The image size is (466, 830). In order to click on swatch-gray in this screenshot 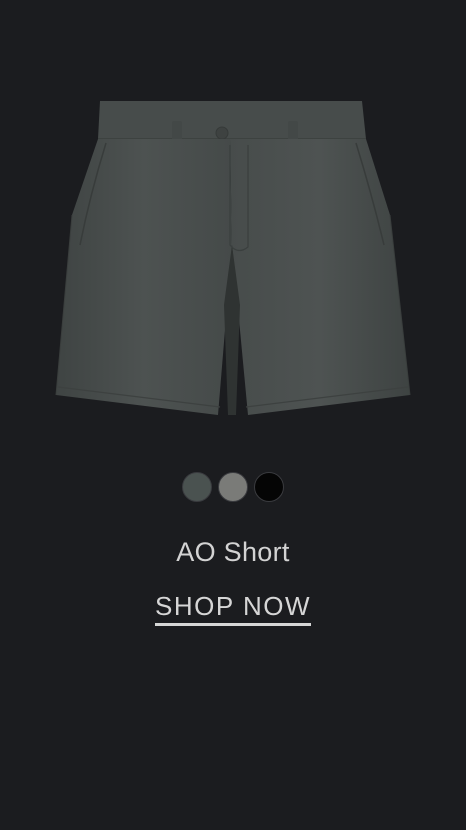, I will do `click(233, 487)`.